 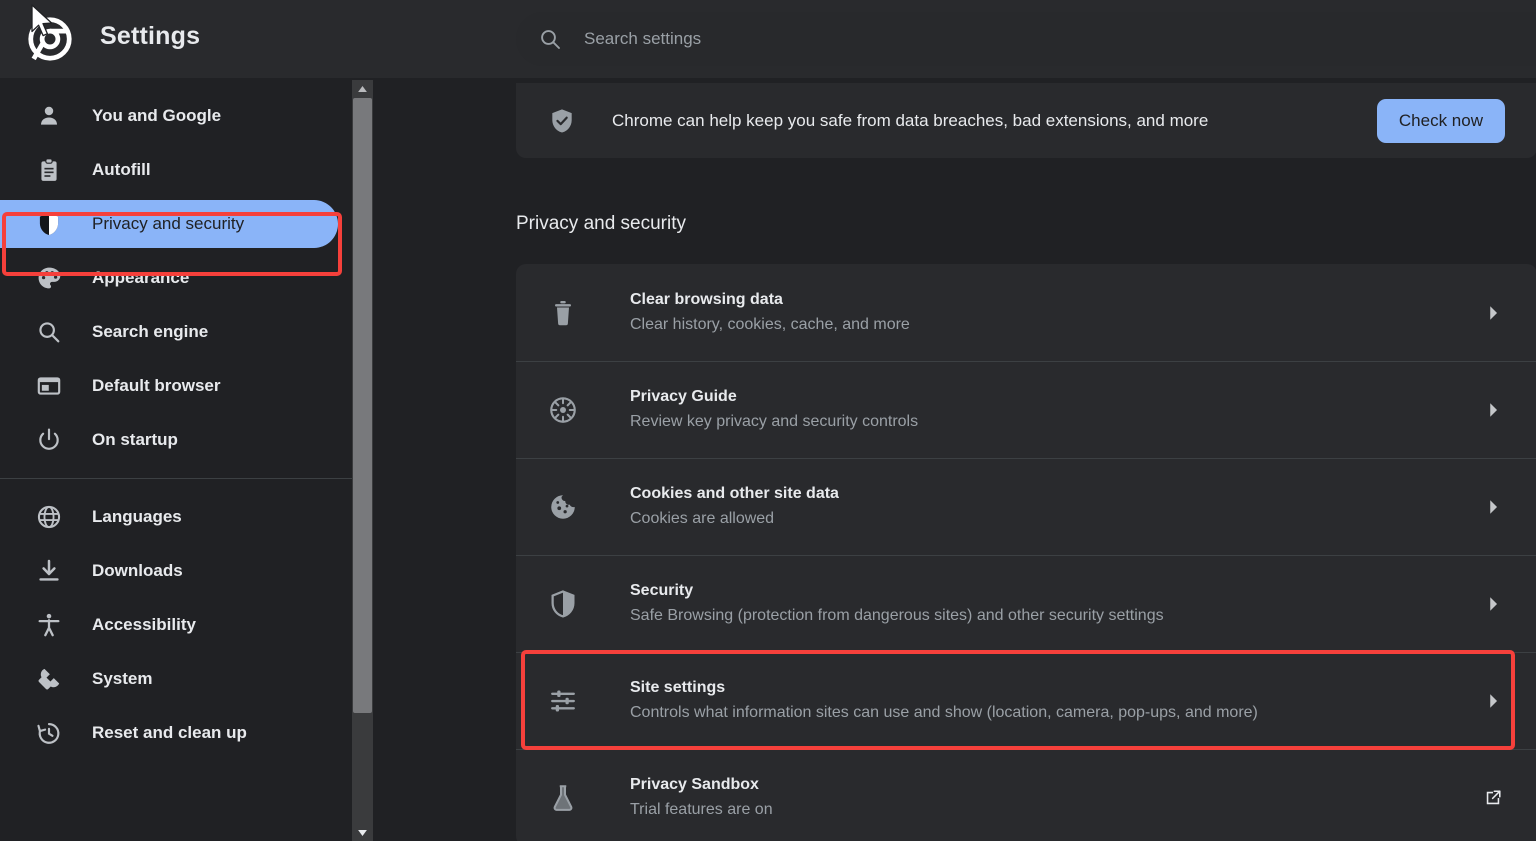 What do you see at coordinates (601, 223) in the screenshot?
I see `section-heading-privacy-and-security: Privacy and security` at bounding box center [601, 223].